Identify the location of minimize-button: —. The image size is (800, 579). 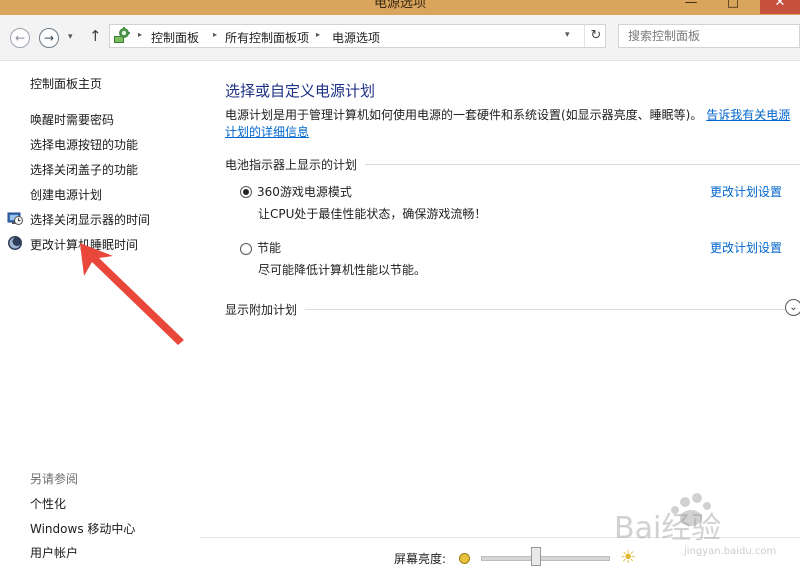
(691, 7).